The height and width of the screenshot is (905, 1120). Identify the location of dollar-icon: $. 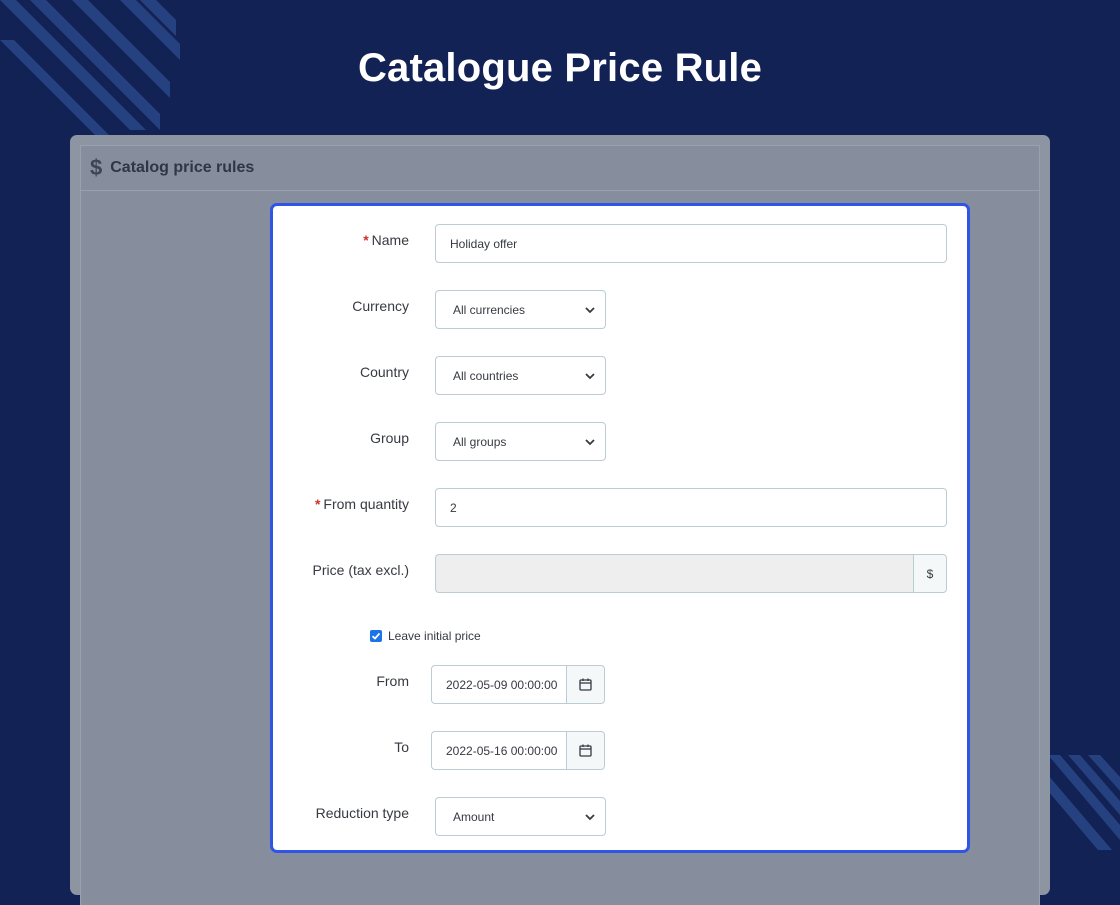
(96, 167).